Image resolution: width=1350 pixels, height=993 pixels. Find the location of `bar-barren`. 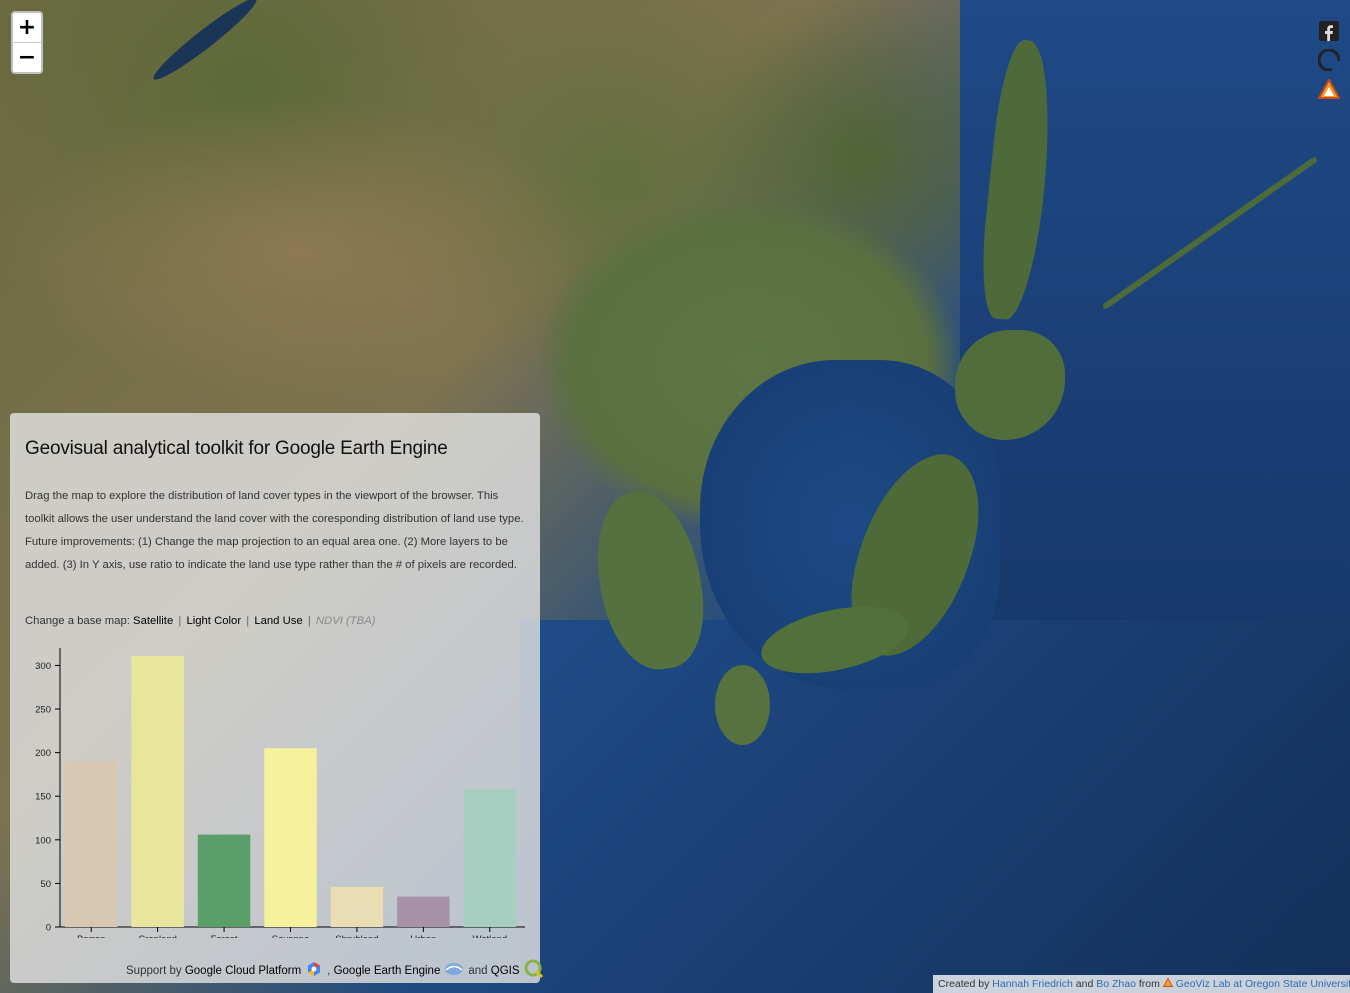

bar-barren is located at coordinates (91, 844).